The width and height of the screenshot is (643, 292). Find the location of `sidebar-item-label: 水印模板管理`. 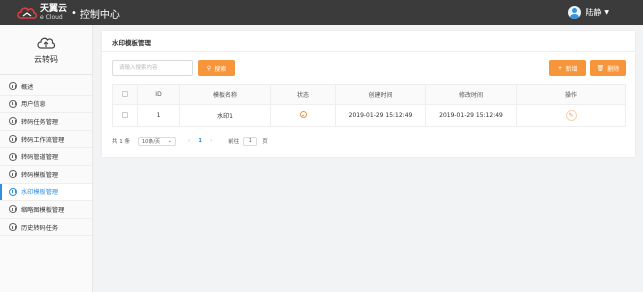

sidebar-item-label: 水印模板管理 is located at coordinates (40, 193).